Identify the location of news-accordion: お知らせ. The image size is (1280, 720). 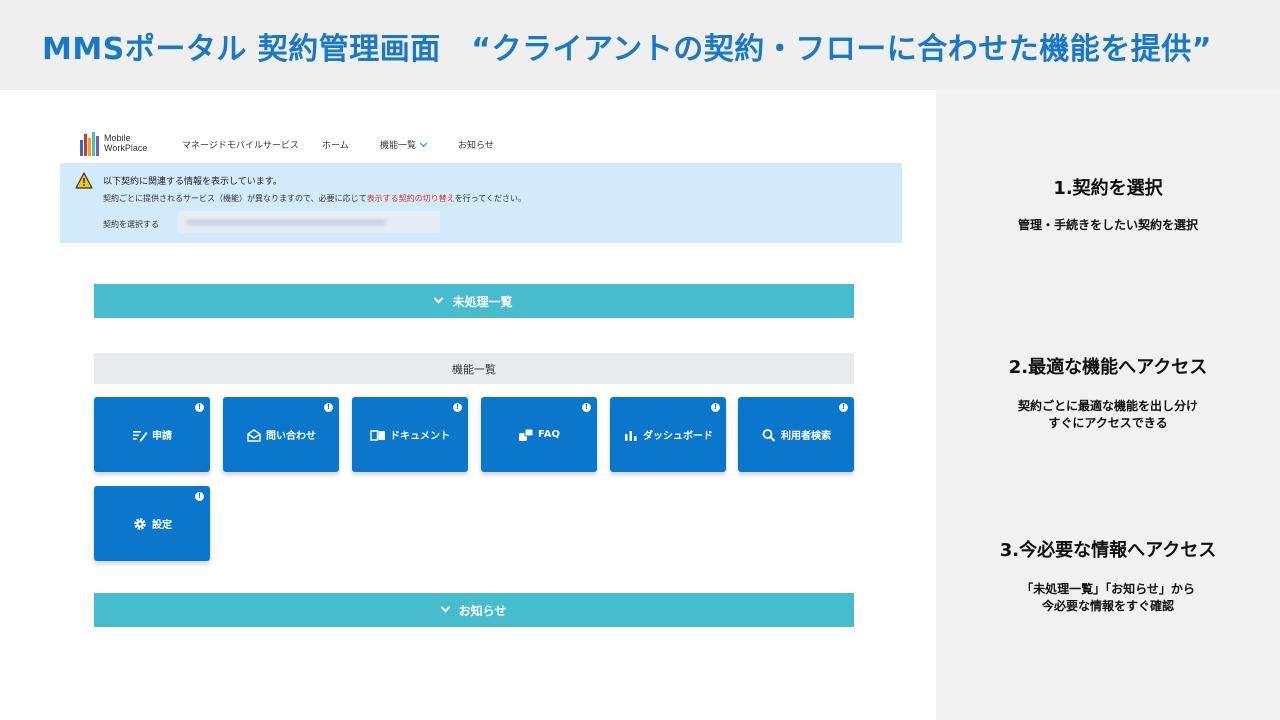
(474, 610).